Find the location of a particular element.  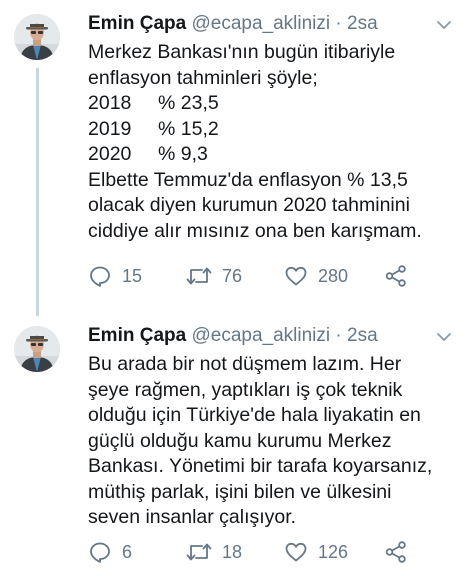

text-line: Bu arada bir not düşmem lazım. Her is located at coordinates (245, 364).